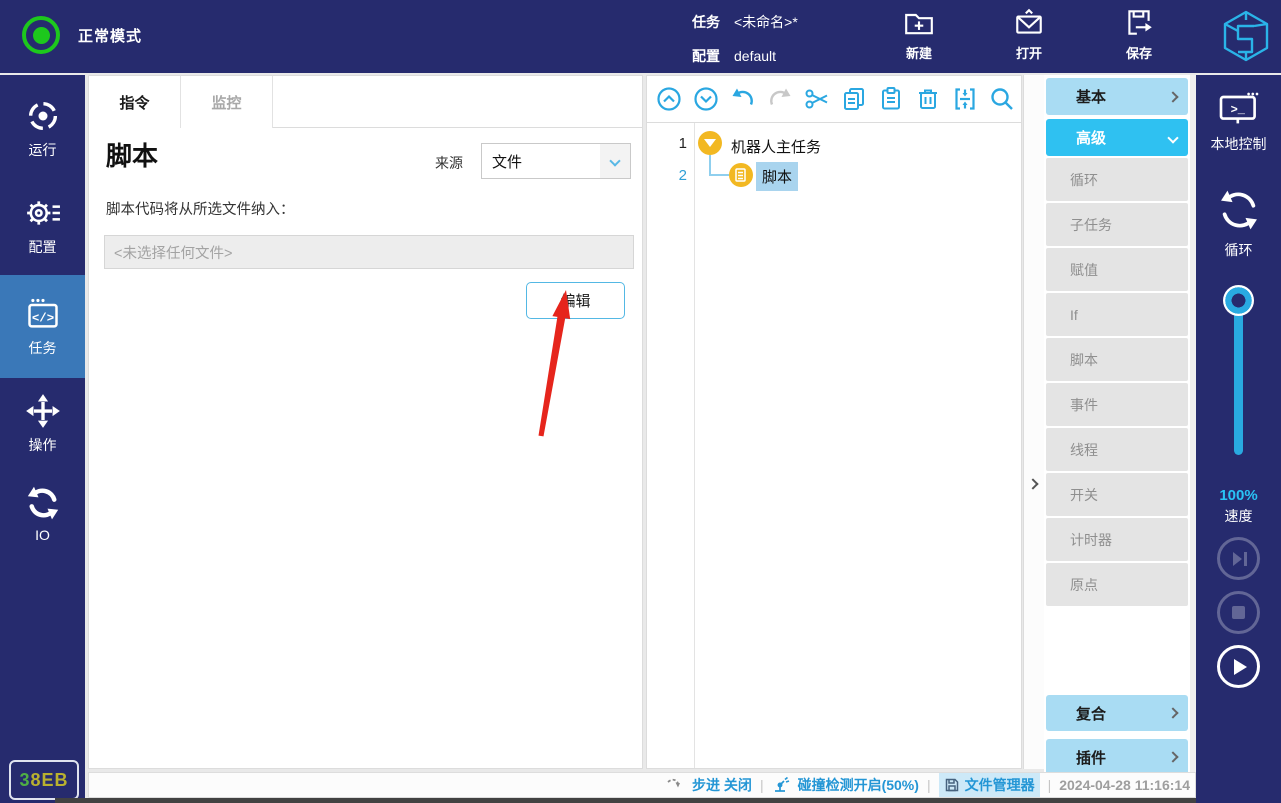 The height and width of the screenshot is (803, 1281). What do you see at coordinates (507, 162) in the screenshot?
I see `source-selected-value: 文件` at bounding box center [507, 162].